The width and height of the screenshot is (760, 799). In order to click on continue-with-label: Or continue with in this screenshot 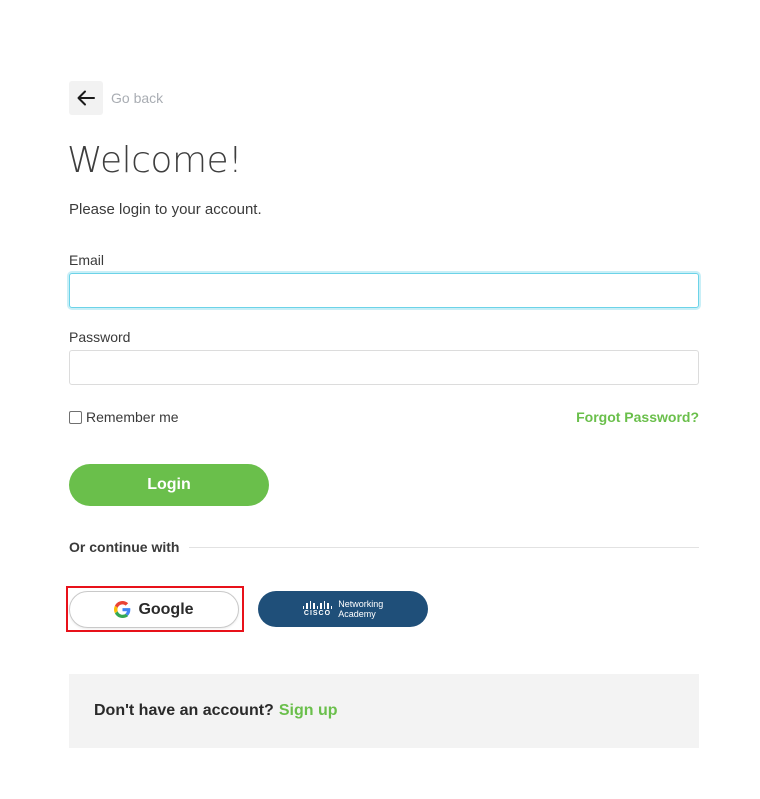, I will do `click(124, 547)`.